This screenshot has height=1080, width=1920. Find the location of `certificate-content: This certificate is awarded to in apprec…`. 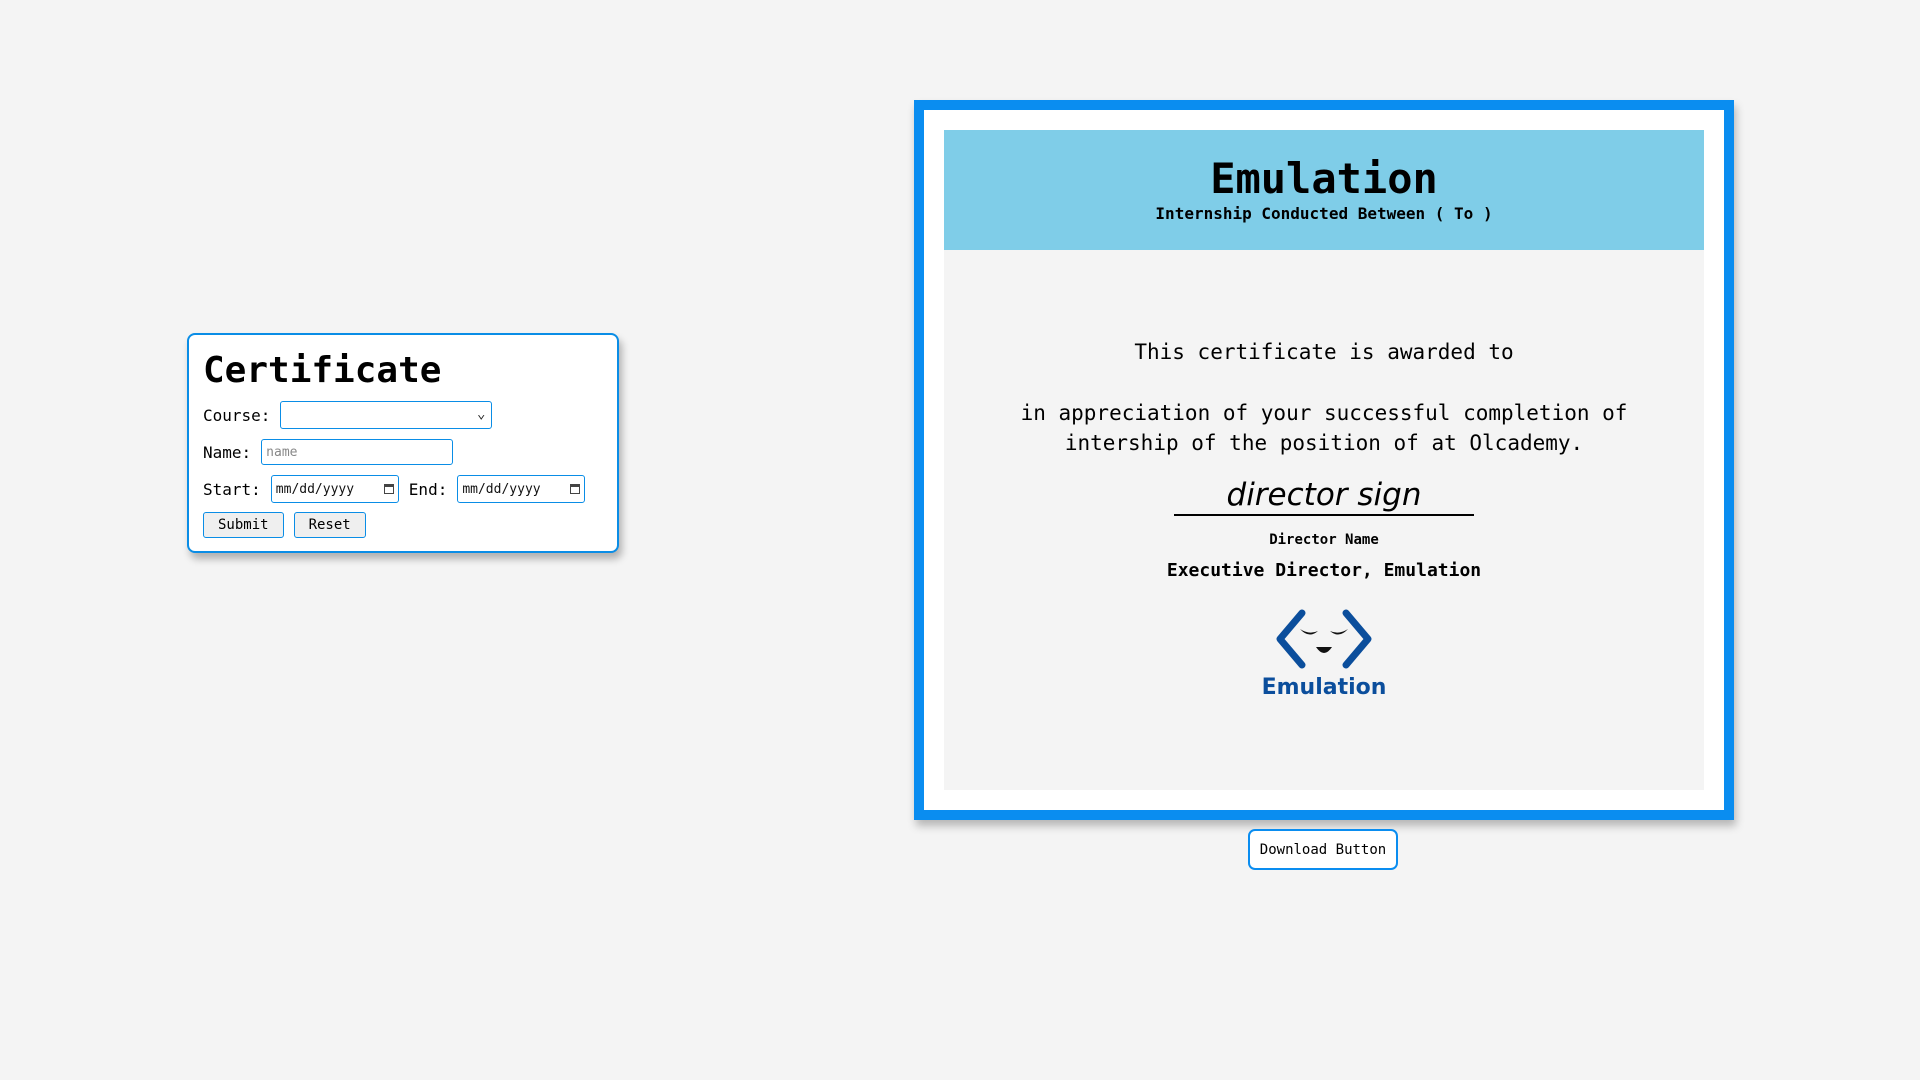

certificate-content: This certificate is awarded to in apprec… is located at coordinates (1324, 520).